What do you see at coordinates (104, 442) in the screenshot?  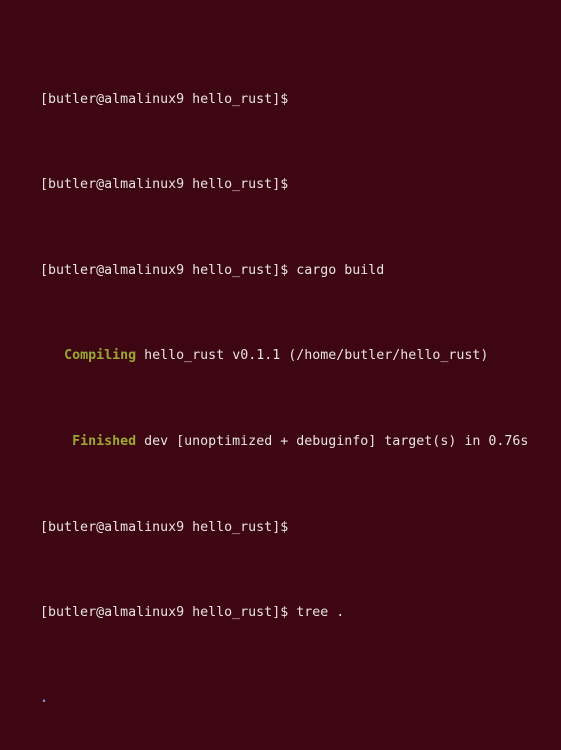 I see `finished-label: Finished` at bounding box center [104, 442].